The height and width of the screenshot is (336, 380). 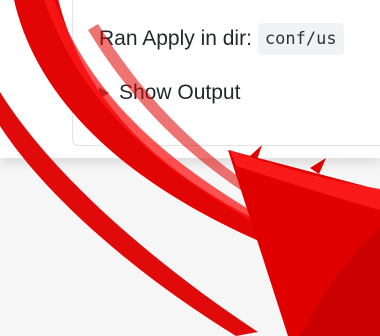 What do you see at coordinates (175, 38) in the screenshot?
I see `ran-apply-text: Ran Apply in dir:` at bounding box center [175, 38].